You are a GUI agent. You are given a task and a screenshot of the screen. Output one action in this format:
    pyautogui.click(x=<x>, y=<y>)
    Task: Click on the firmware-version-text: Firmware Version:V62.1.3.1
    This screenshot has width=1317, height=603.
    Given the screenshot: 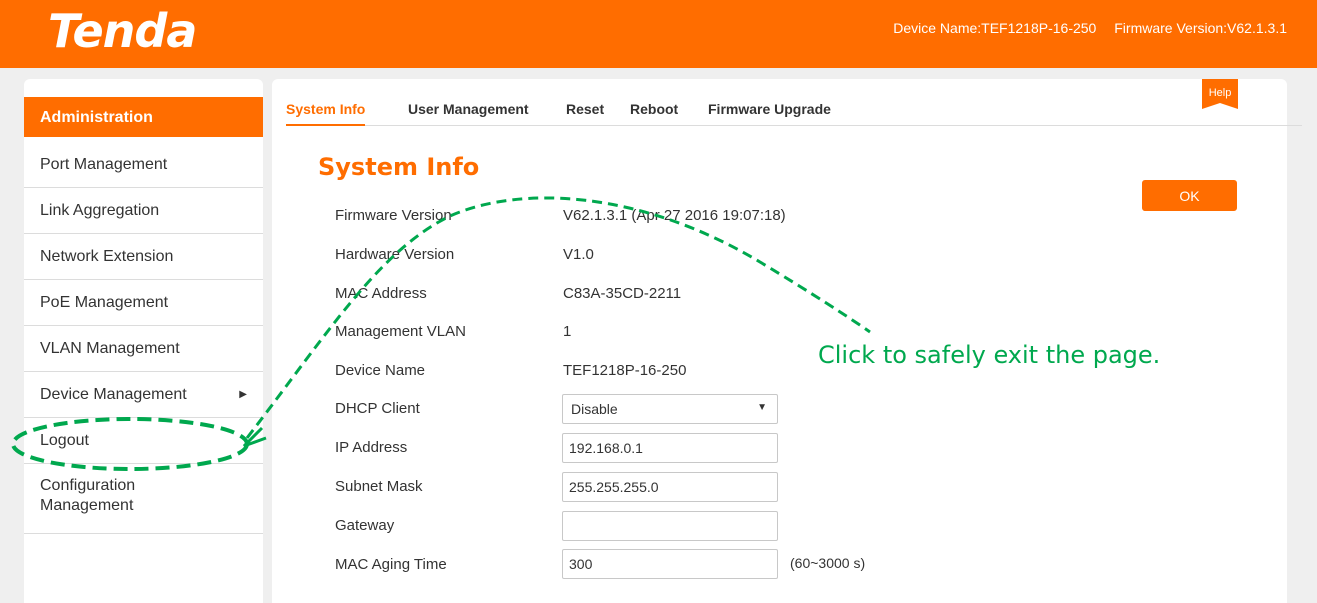 What is the action you would take?
    pyautogui.click(x=1200, y=28)
    